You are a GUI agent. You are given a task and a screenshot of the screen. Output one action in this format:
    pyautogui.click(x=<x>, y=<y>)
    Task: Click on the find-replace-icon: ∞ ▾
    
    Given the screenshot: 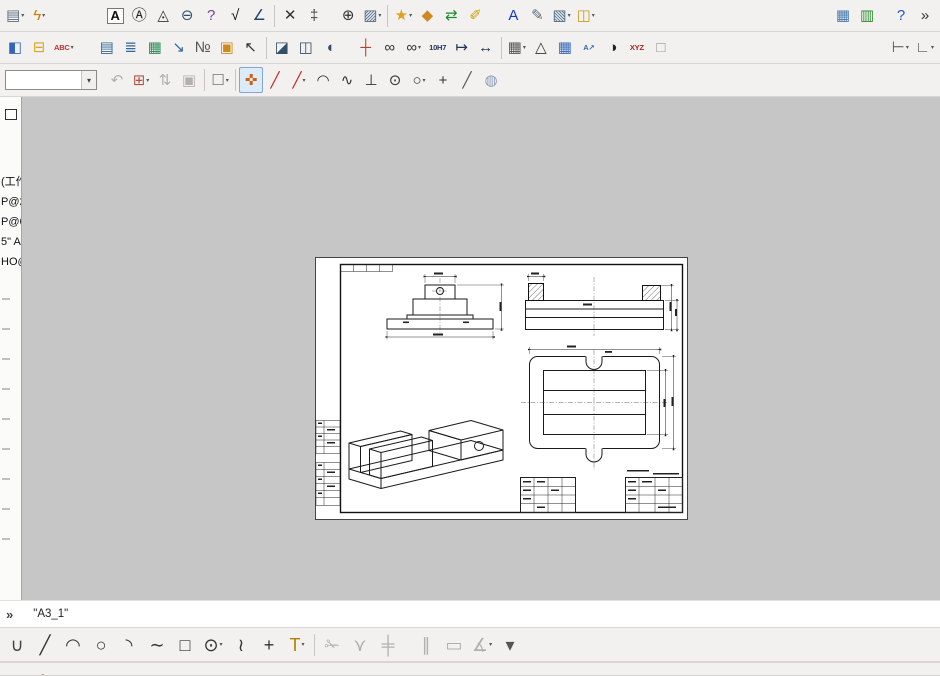 What is the action you would take?
    pyautogui.click(x=414, y=48)
    